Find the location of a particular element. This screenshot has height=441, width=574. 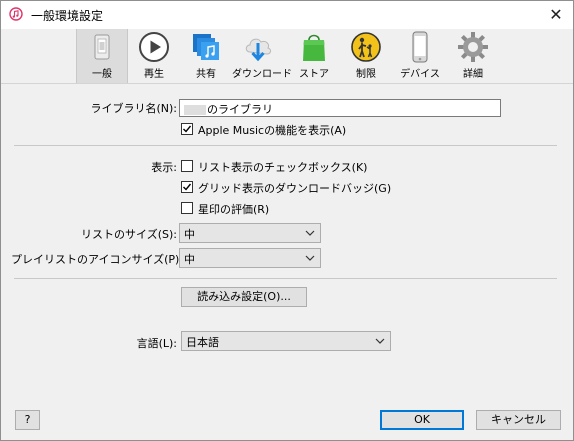

tab-restrictions: 制限 is located at coordinates (366, 56).